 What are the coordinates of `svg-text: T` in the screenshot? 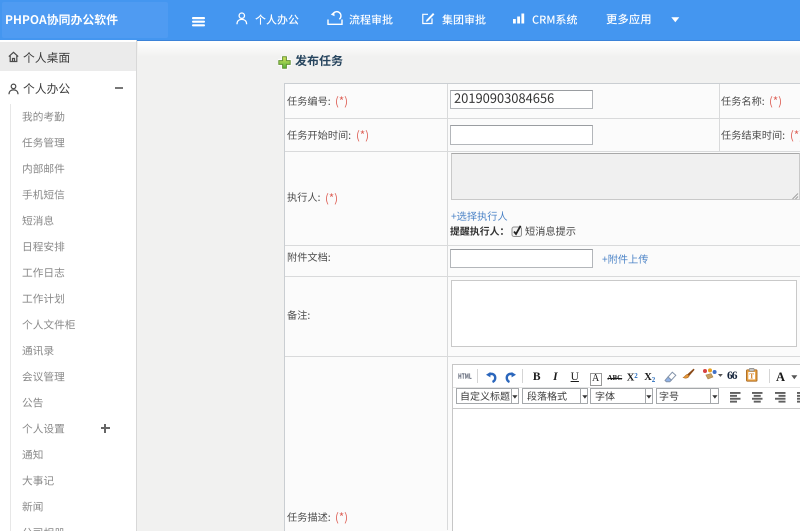 It's located at (751, 377).